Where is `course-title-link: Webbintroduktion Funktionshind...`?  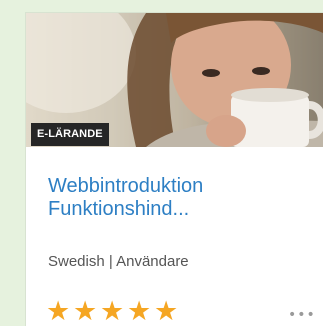 course-title-link: Webbintroduktion Funktionshind... is located at coordinates (173, 198).